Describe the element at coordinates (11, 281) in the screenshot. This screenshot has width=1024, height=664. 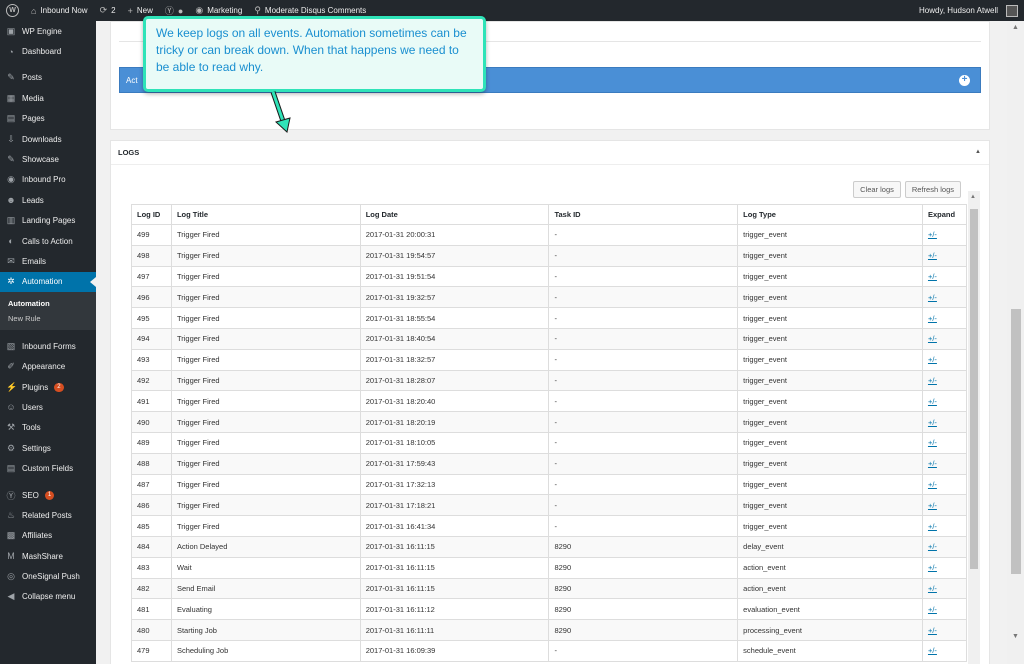
I see `gear-icon: ✲` at that location.